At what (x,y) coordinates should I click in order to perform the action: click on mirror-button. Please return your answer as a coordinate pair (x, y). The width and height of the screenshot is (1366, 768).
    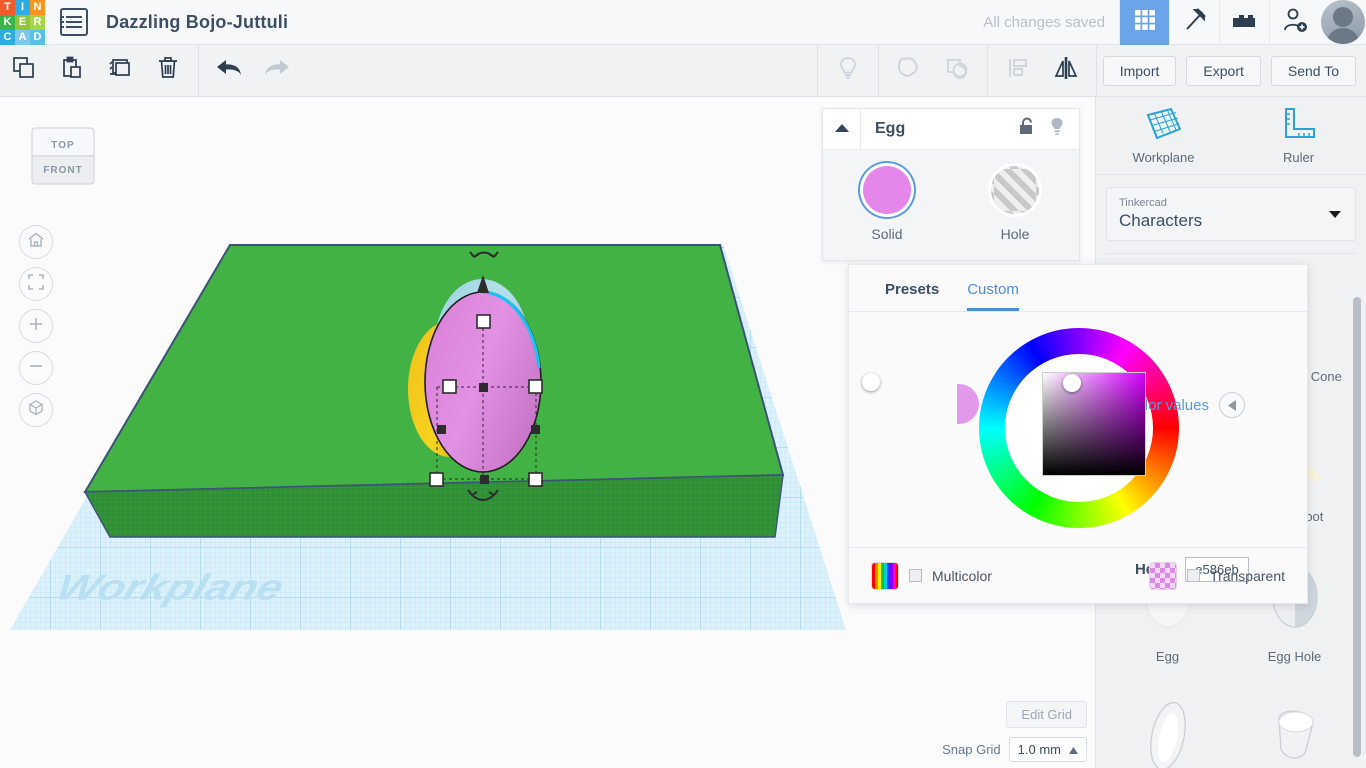
    Looking at the image, I should click on (1066, 71).